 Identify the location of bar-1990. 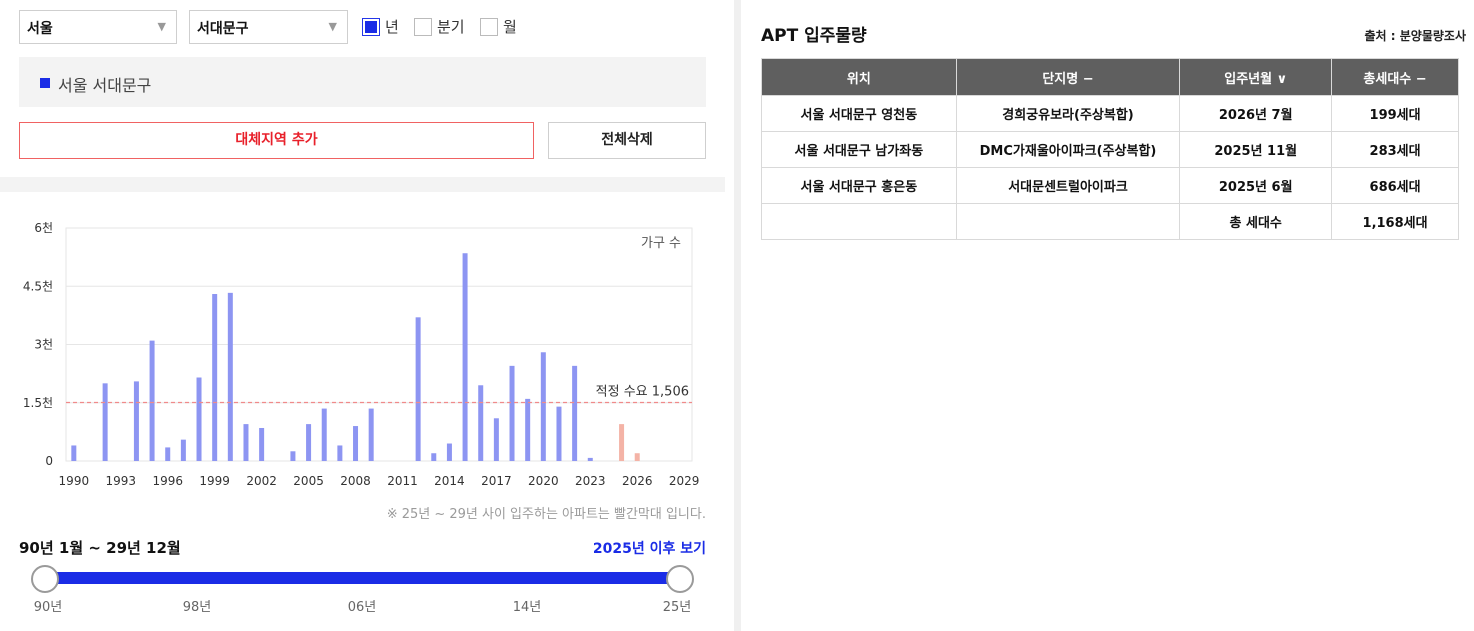
(74, 453).